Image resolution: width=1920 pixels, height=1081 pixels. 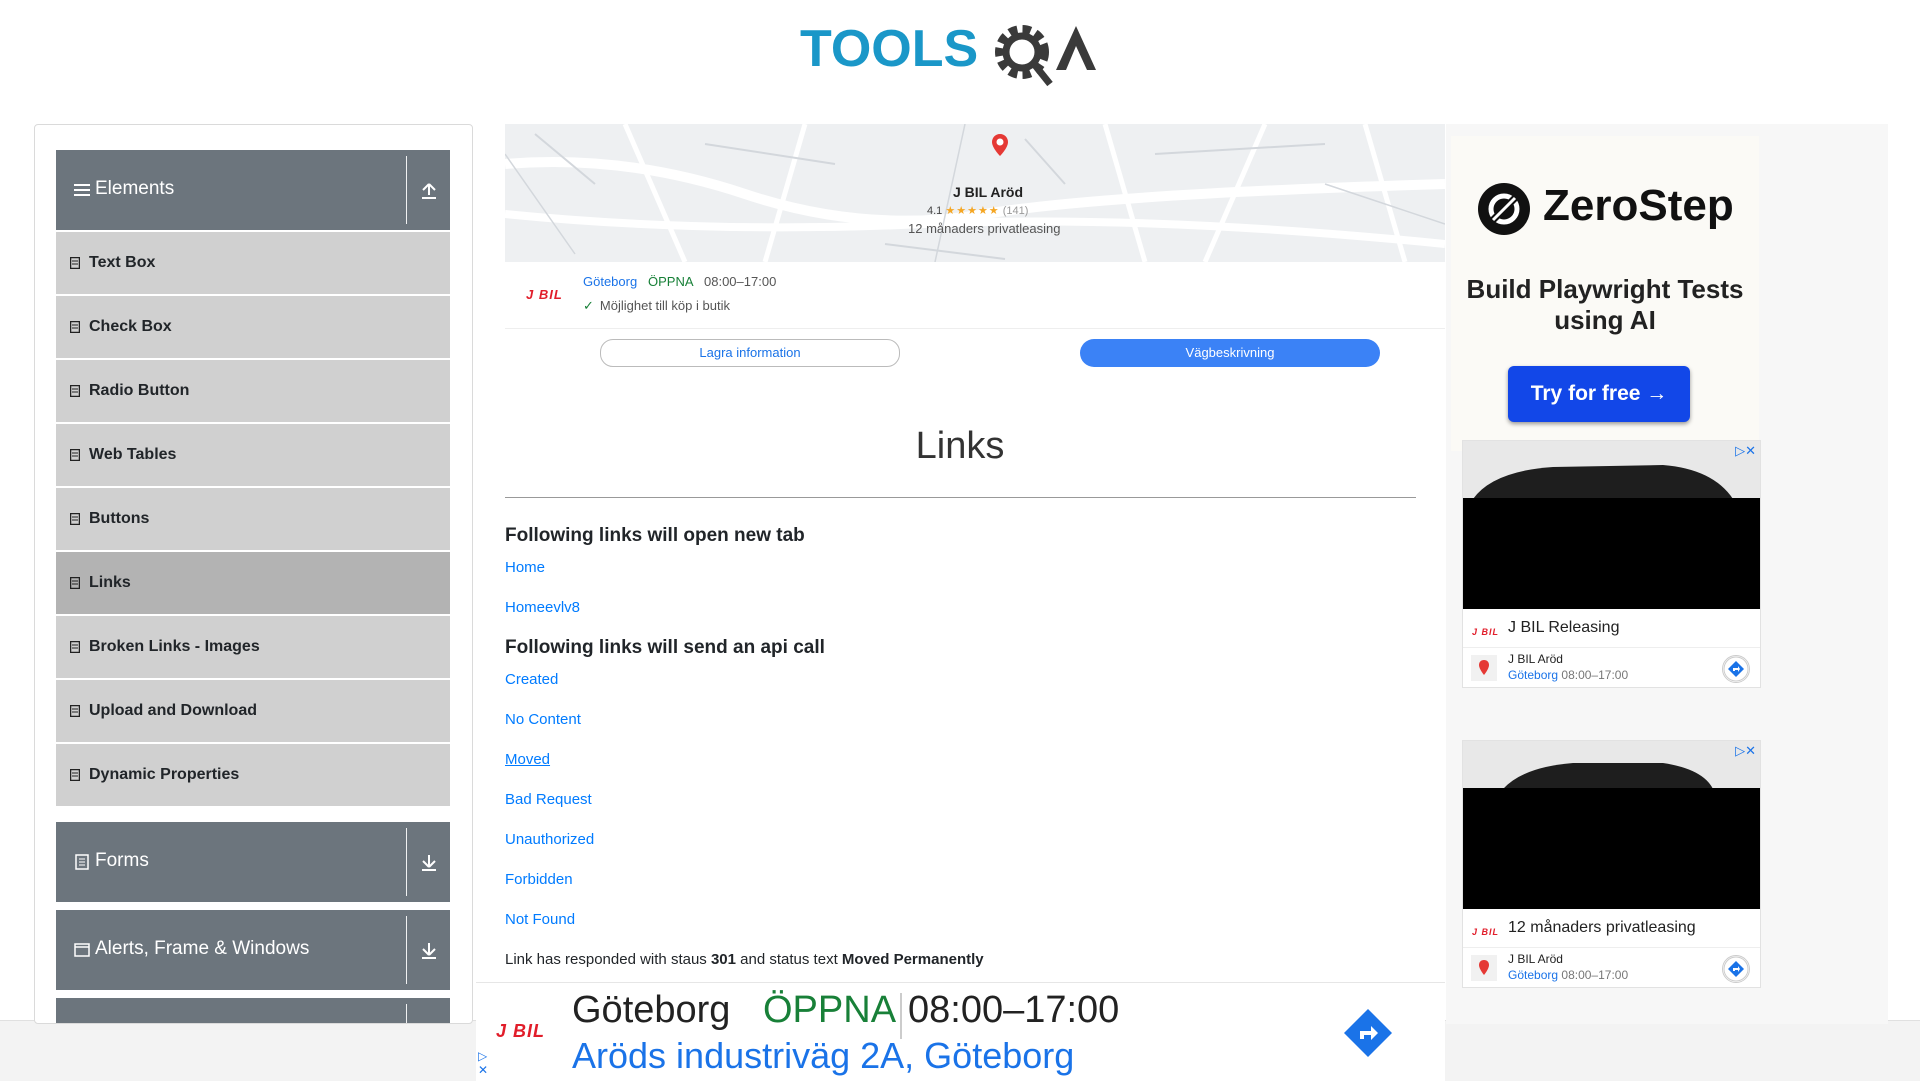 I want to click on title-divider, so click(x=960, y=497).